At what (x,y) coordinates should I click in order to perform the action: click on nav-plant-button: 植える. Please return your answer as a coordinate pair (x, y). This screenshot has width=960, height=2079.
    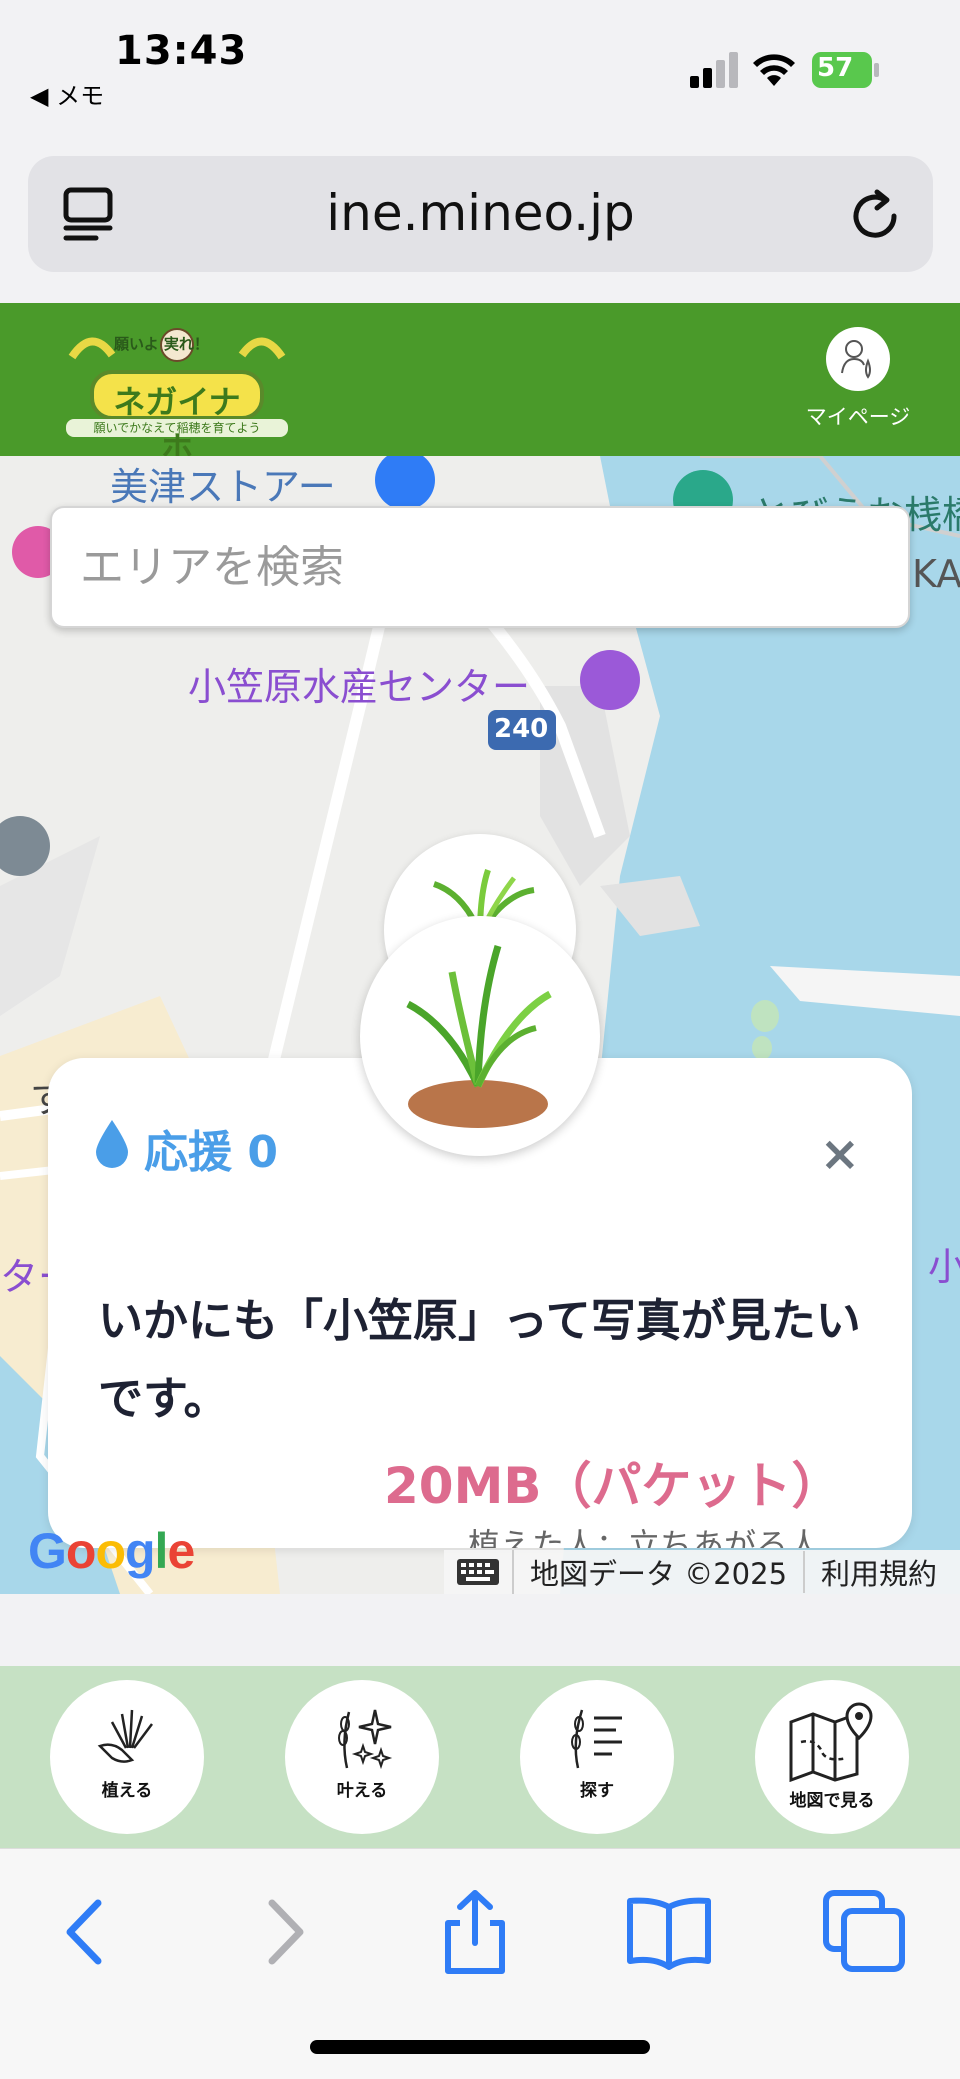
    Looking at the image, I should click on (127, 1757).